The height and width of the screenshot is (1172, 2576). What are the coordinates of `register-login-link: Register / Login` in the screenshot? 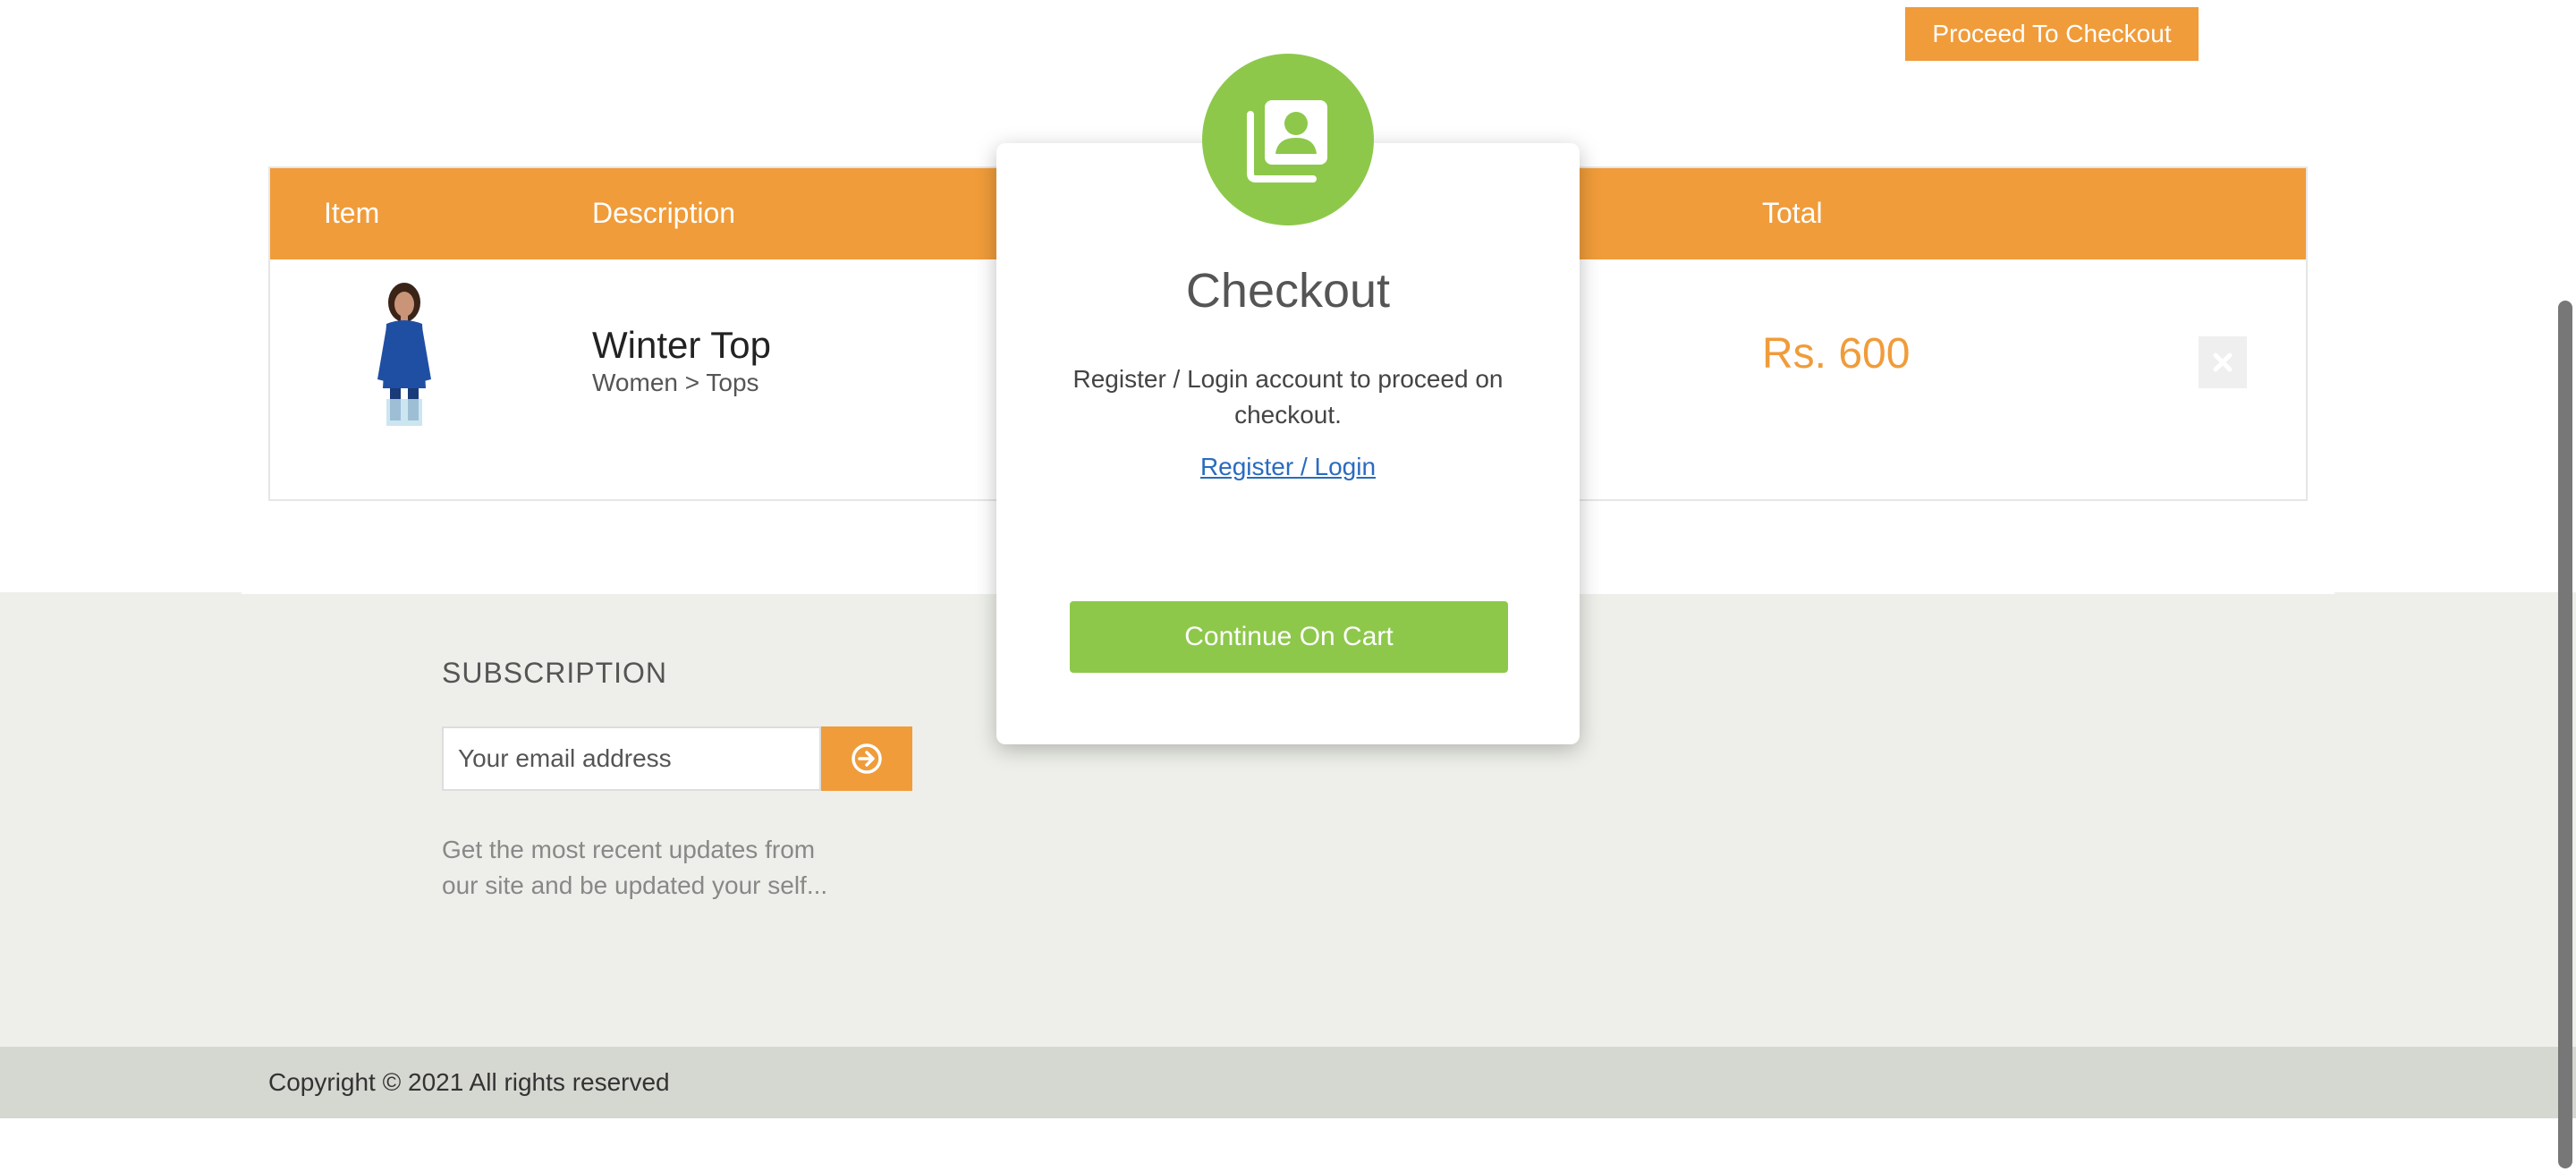 It's located at (1288, 466).